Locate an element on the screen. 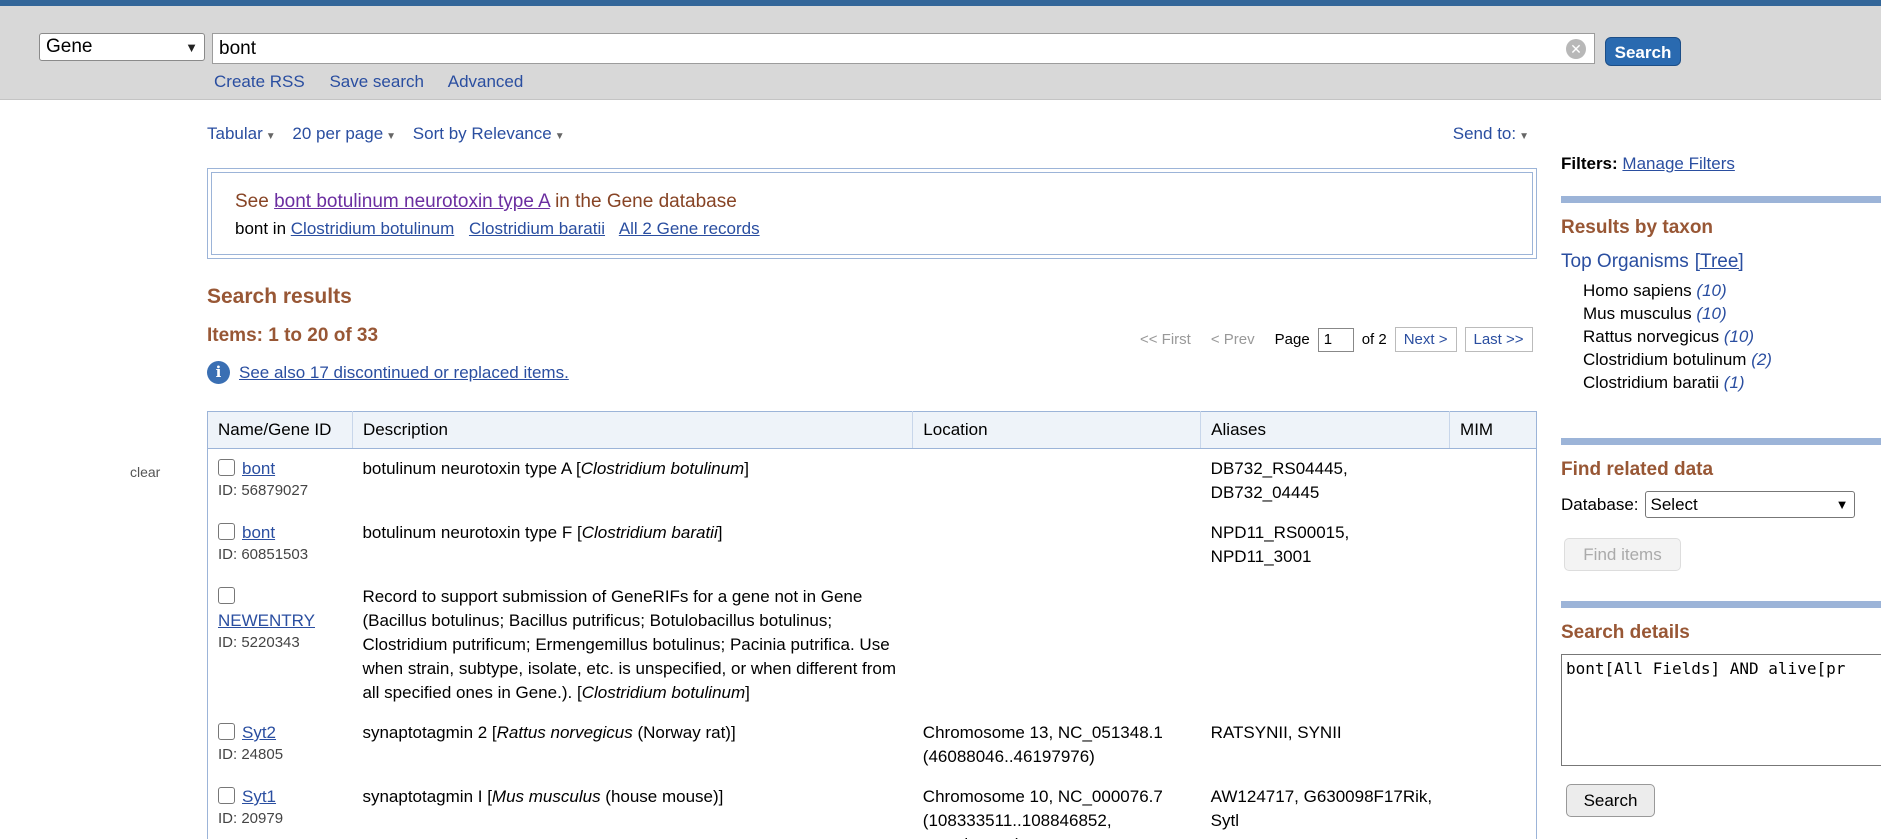  prev-page-link: < Prev is located at coordinates (1233, 339).